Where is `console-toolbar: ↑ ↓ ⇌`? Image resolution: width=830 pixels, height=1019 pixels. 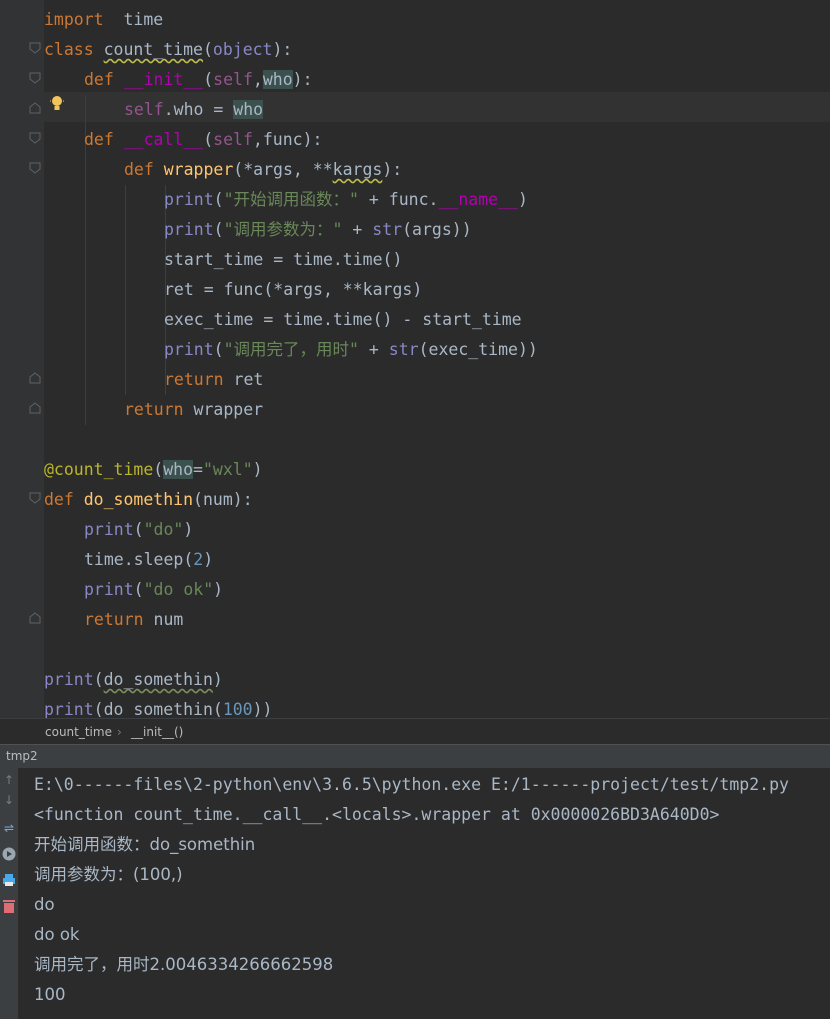 console-toolbar: ↑ ↓ ⇌ is located at coordinates (9, 893).